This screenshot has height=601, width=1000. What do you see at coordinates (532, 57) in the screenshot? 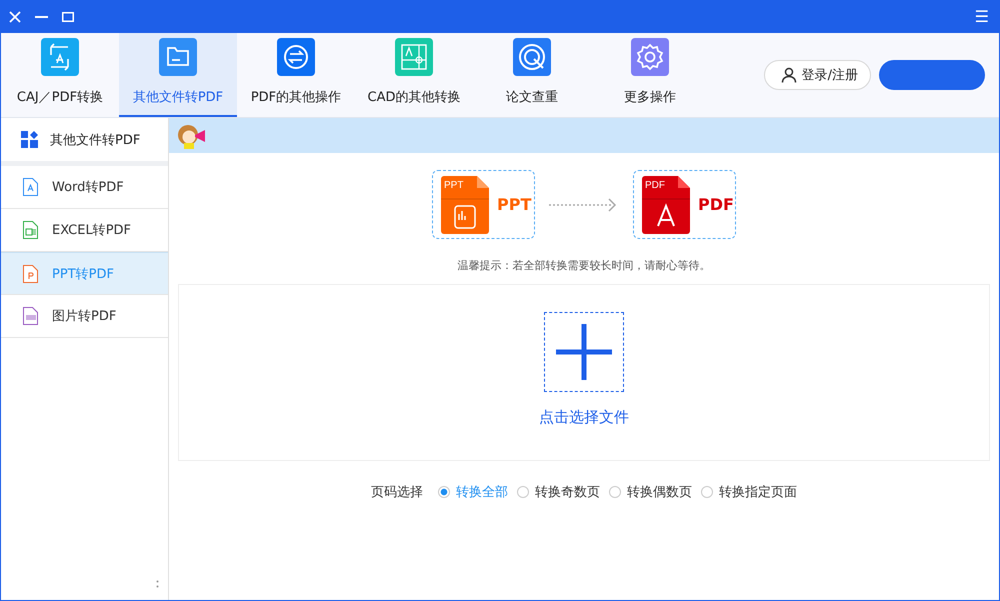
I see `magnifier-icon` at bounding box center [532, 57].